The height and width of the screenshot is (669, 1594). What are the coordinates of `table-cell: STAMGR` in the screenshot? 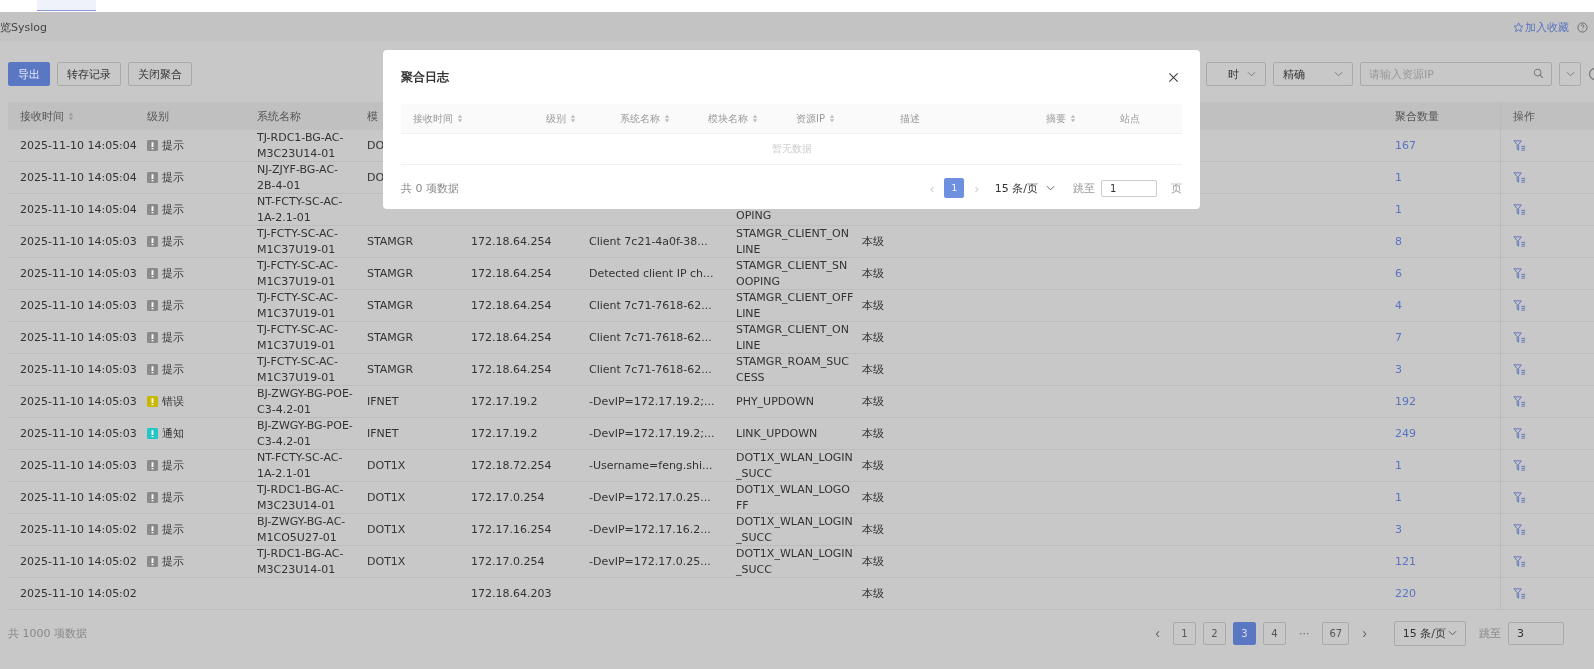 It's located at (390, 305).